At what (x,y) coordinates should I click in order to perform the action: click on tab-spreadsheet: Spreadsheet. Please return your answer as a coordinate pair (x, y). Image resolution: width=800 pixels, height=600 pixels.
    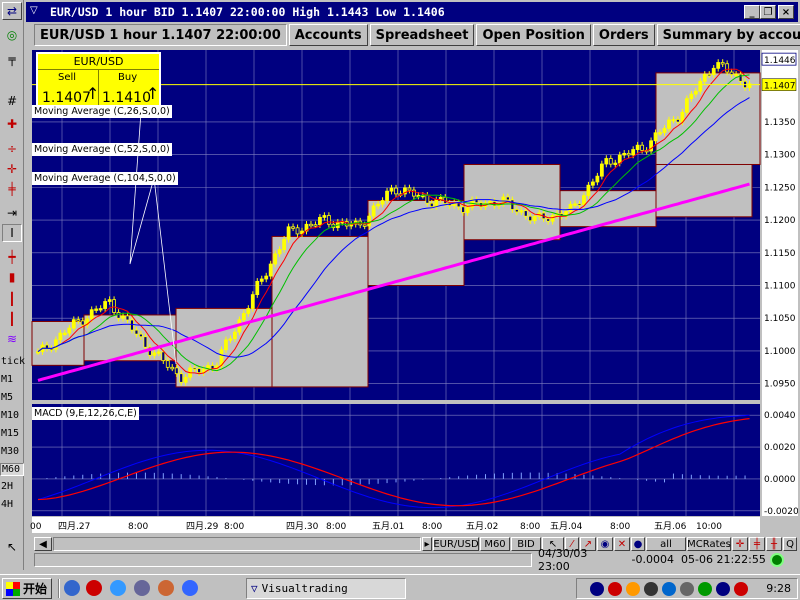
    Looking at the image, I should click on (422, 35).